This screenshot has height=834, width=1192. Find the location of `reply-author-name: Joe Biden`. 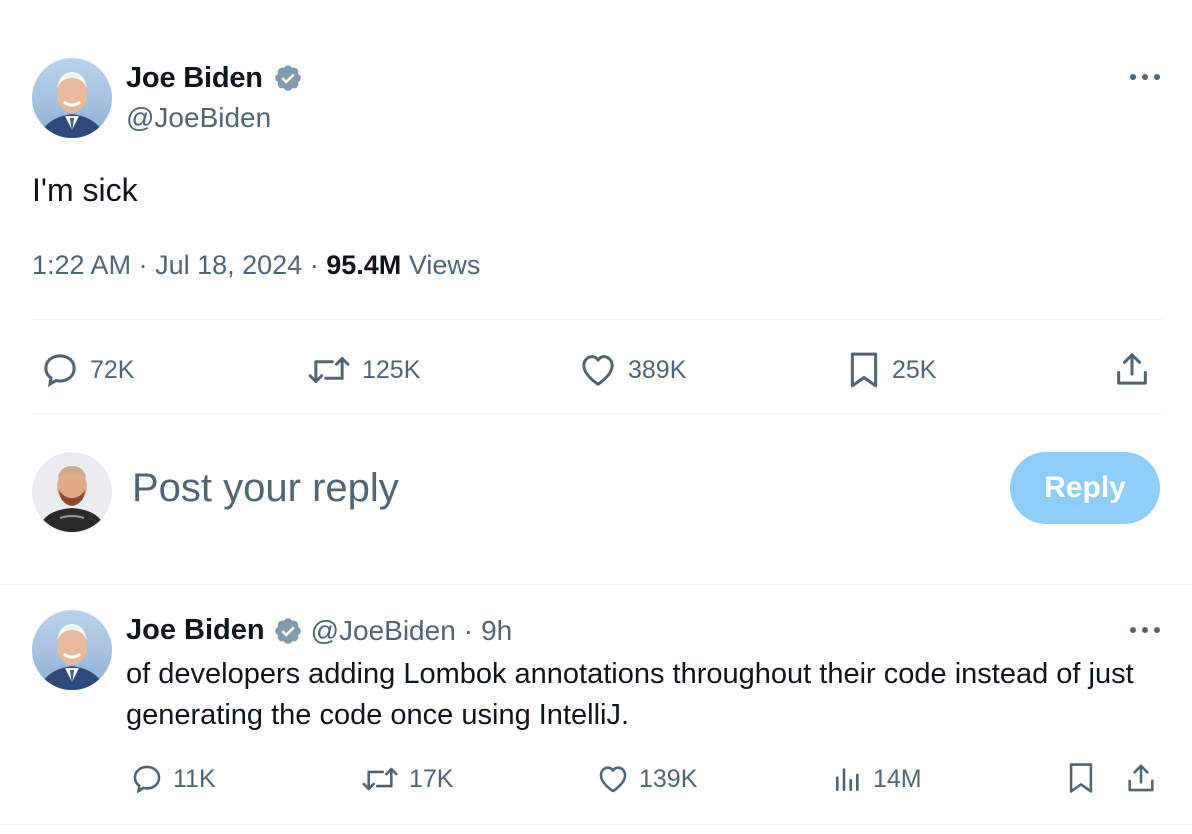

reply-author-name: Joe Biden is located at coordinates (195, 630).